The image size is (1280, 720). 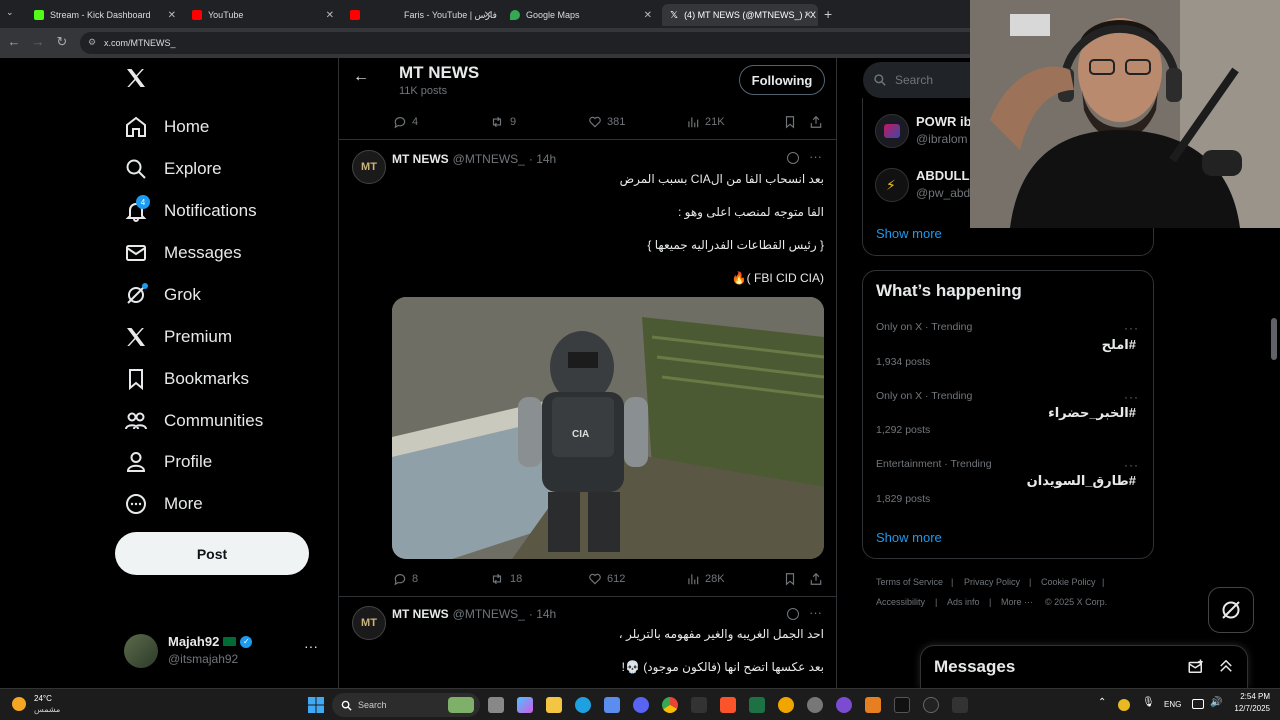 I want to click on forward-icon: →, so click(x=38, y=41).